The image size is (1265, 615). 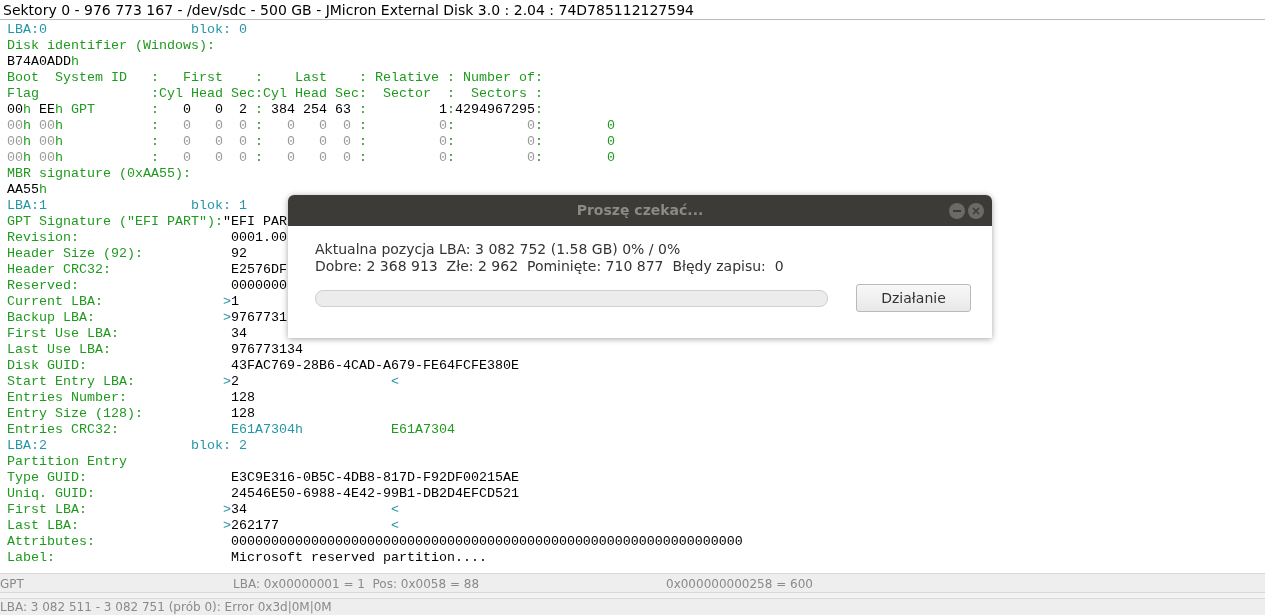 What do you see at coordinates (99, 174) in the screenshot?
I see `text-line: MBR signature (0xAA55):` at bounding box center [99, 174].